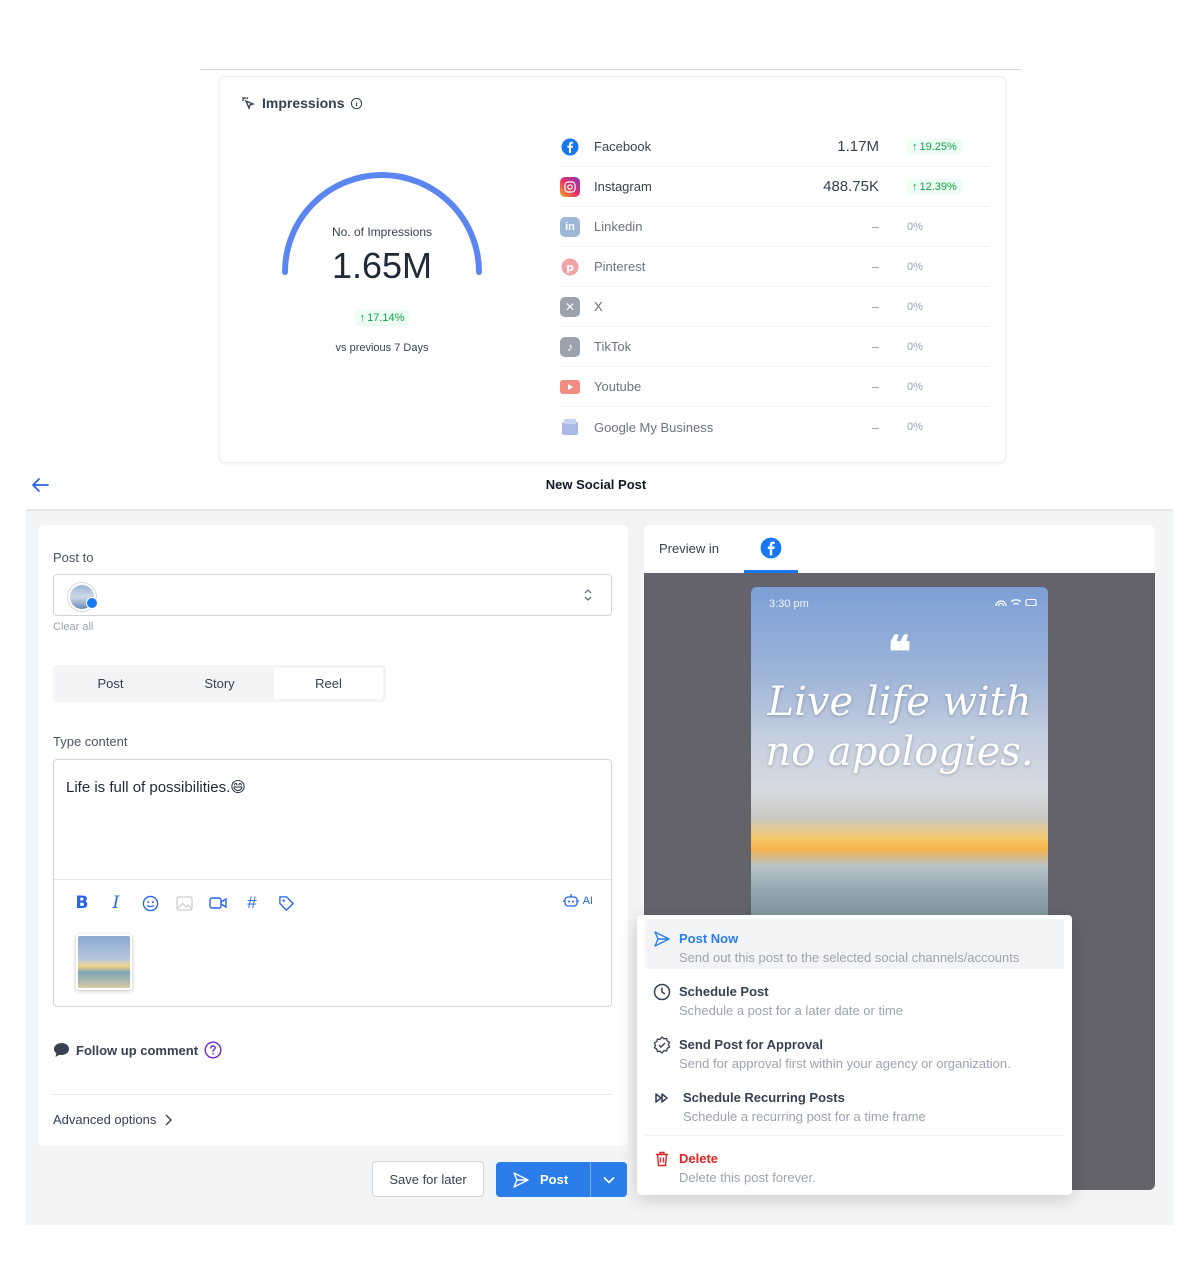 Image resolution: width=1200 pixels, height=1261 pixels. I want to click on facebook-badge-icon, so click(92, 603).